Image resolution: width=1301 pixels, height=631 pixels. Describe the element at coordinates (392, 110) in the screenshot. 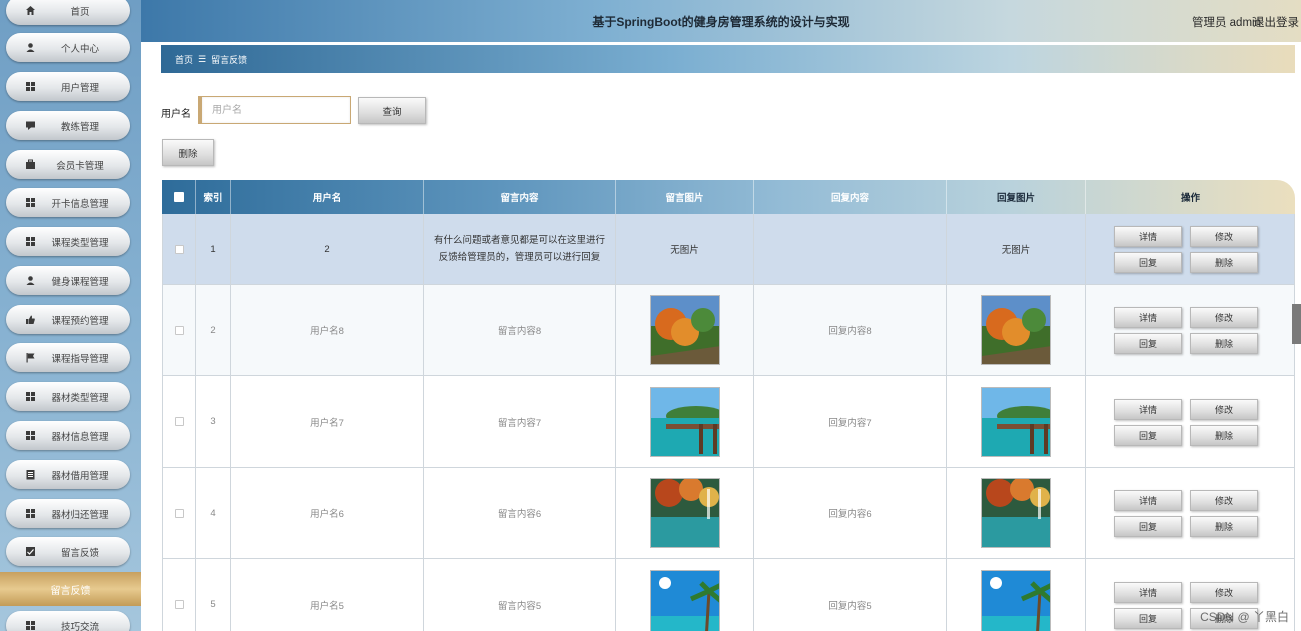

I see `query-button: 查询` at that location.